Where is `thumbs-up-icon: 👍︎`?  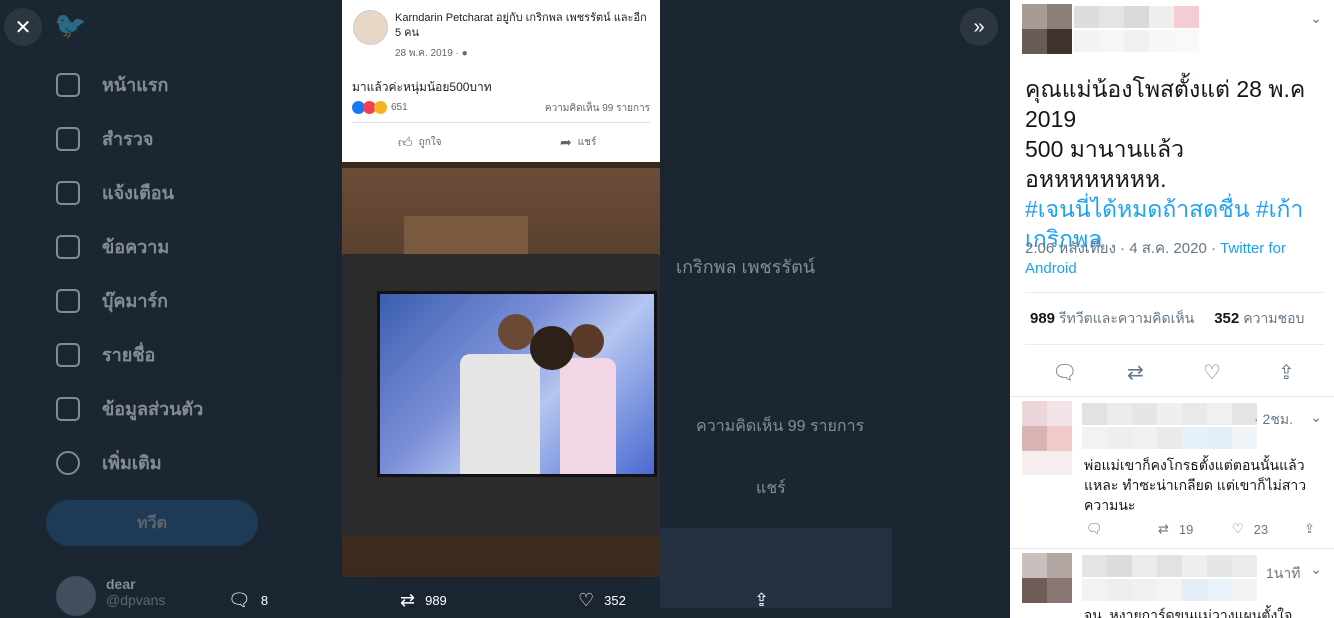 thumbs-up-icon: 👍︎ is located at coordinates (405, 142).